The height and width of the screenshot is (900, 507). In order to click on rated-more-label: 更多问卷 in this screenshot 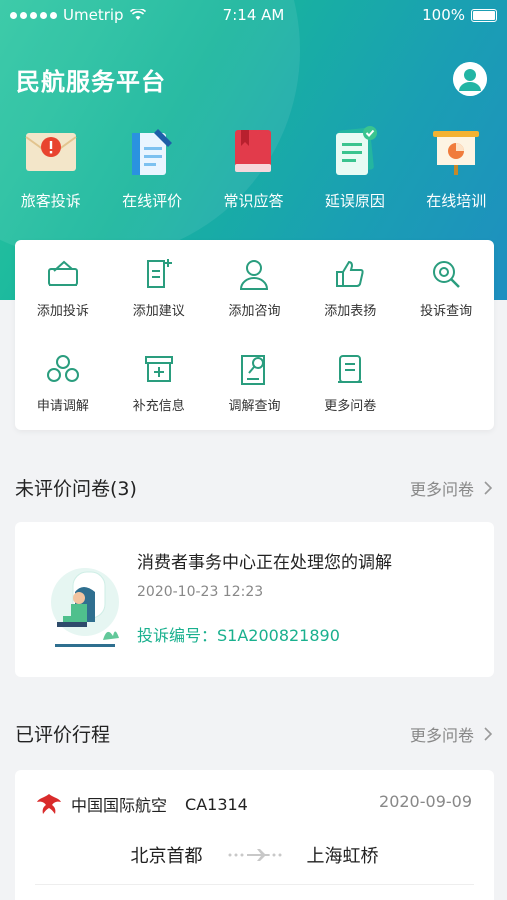, I will do `click(441, 735)`.